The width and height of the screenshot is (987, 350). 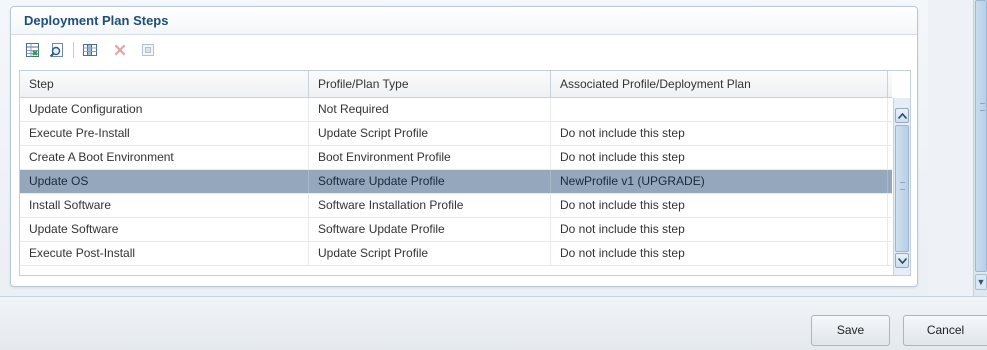 I want to click on column-header-associated-profile: Associated Profile/Deployment Plan, so click(x=719, y=84).